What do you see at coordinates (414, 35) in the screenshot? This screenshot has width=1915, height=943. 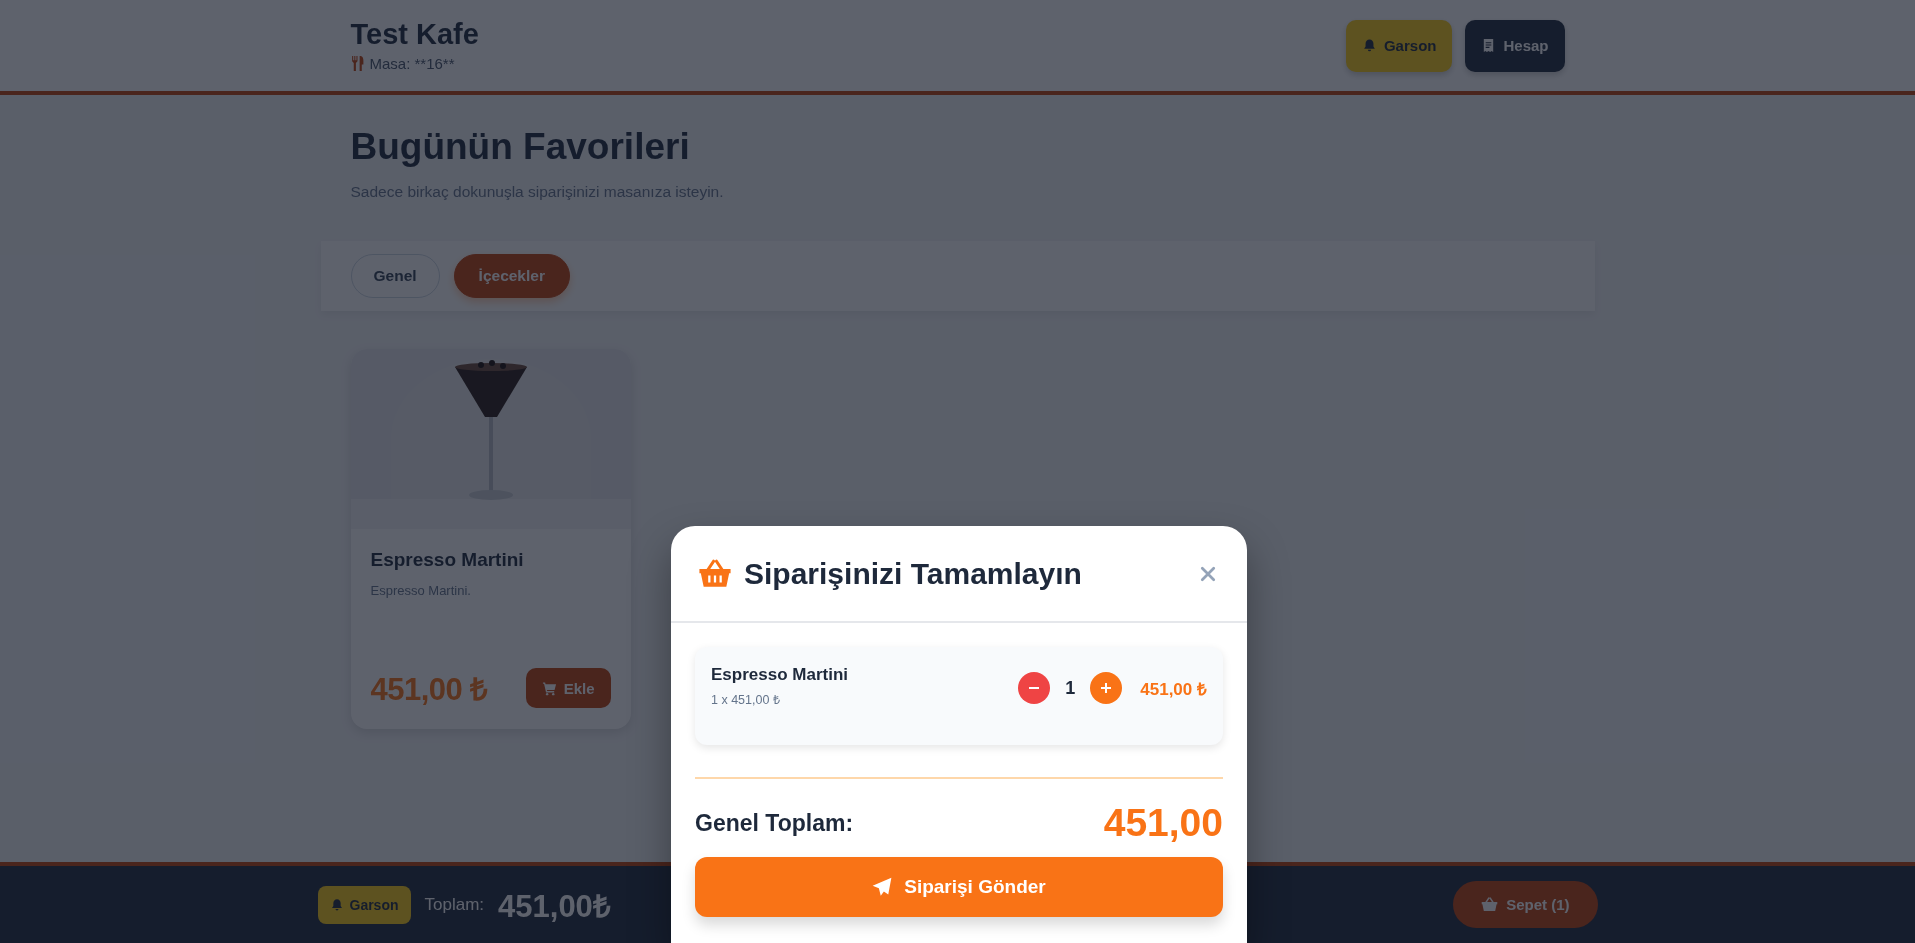 I see `cafe-name: Test Kafe` at bounding box center [414, 35].